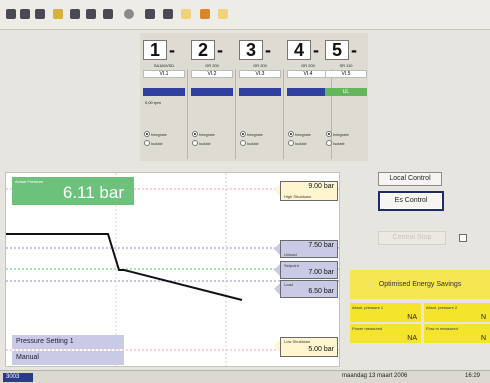  I want to click on high-shutdown-tag: 9.00 bar High Shutdown, so click(306, 191).